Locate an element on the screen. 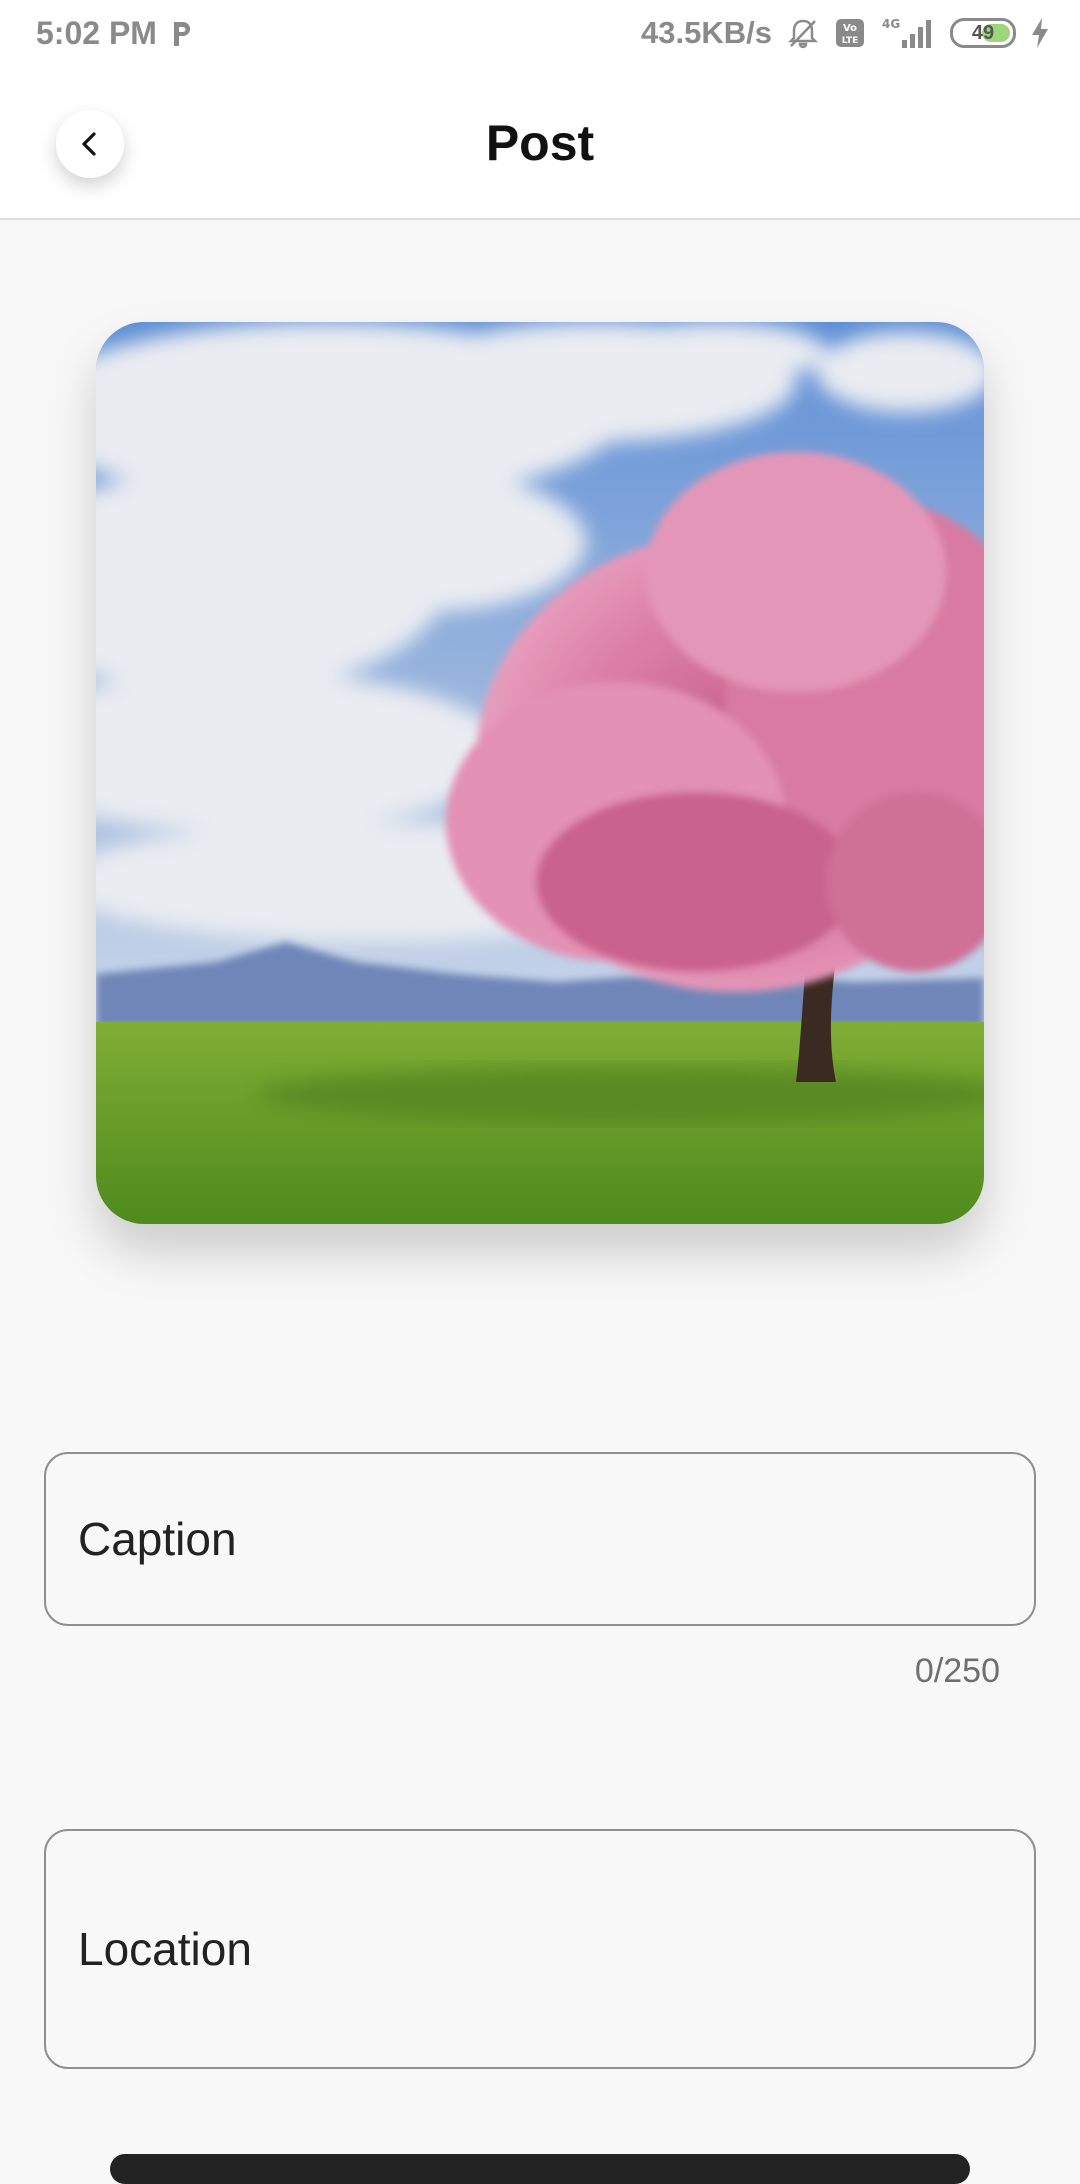  p-app-icon is located at coordinates (182, 33).